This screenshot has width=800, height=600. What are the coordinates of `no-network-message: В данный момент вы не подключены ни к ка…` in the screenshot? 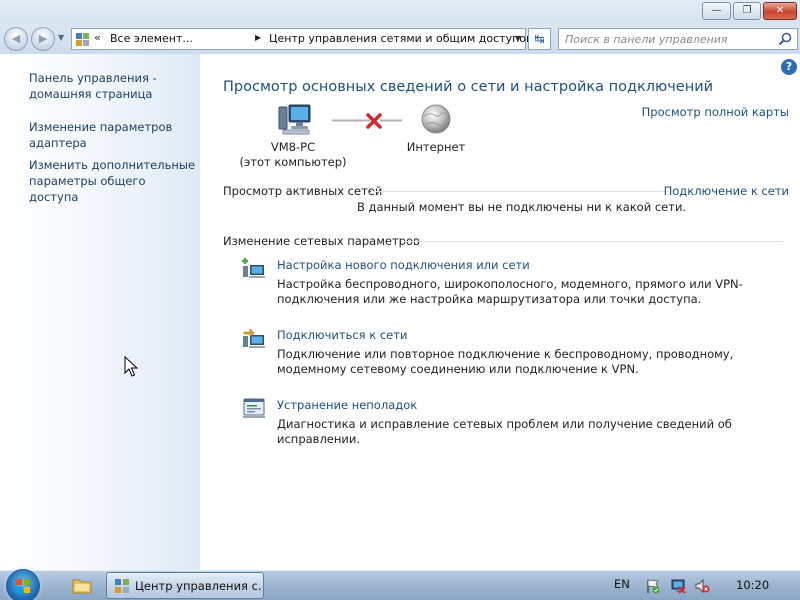 It's located at (522, 207).